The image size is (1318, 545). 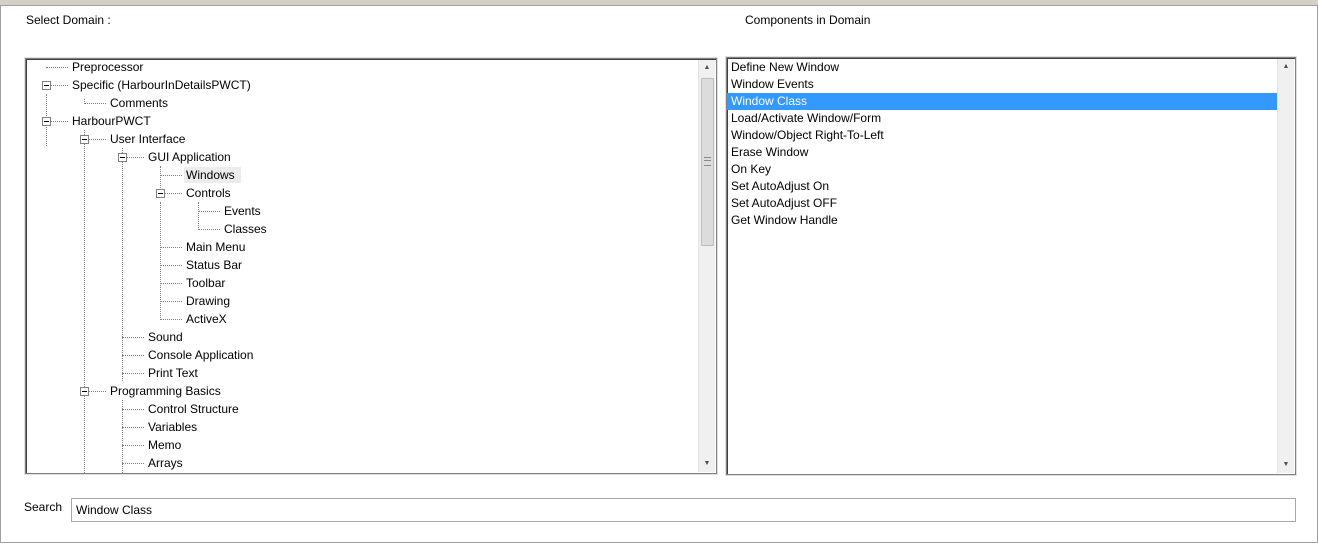 What do you see at coordinates (1003, 118) in the screenshot?
I see `component-load-activate-window: Load/Activate Window/Form` at bounding box center [1003, 118].